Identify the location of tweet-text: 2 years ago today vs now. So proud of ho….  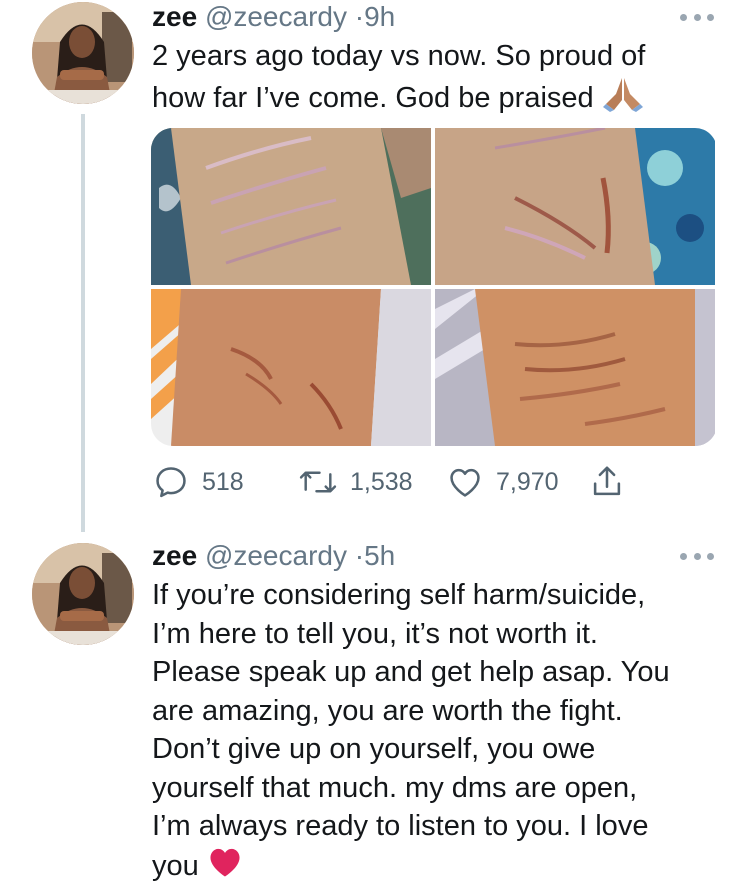
(432, 79).